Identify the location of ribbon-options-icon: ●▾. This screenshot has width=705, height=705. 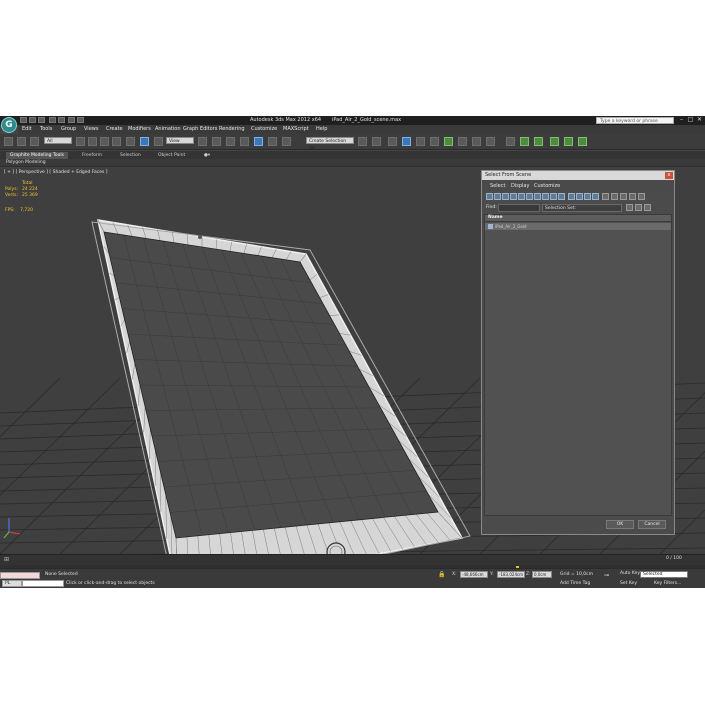
(207, 155).